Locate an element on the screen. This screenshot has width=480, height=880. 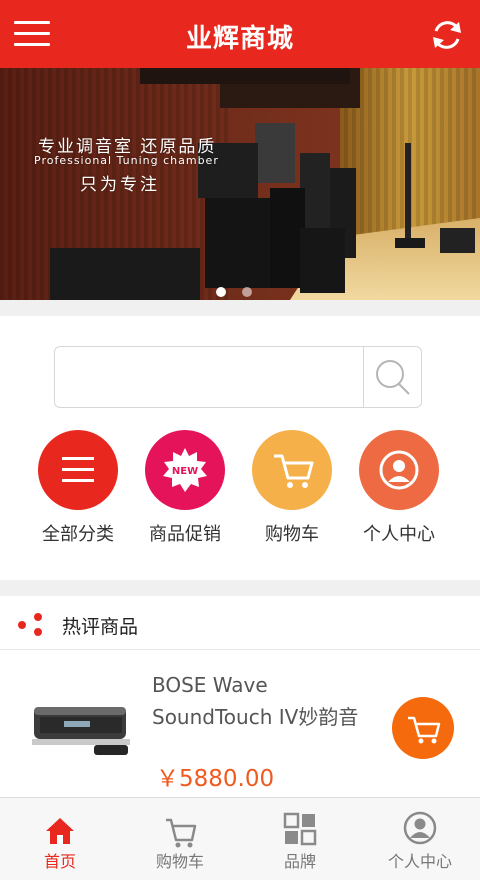
banner-tagline: 只为专注 is located at coordinates (120, 185).